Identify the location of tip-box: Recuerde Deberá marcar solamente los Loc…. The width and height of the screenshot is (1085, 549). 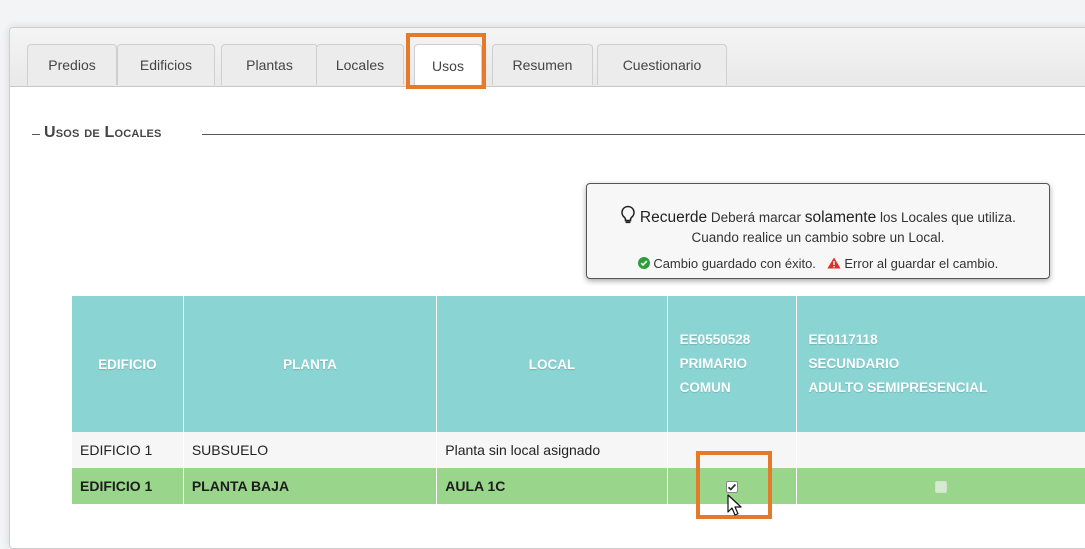
(818, 231).